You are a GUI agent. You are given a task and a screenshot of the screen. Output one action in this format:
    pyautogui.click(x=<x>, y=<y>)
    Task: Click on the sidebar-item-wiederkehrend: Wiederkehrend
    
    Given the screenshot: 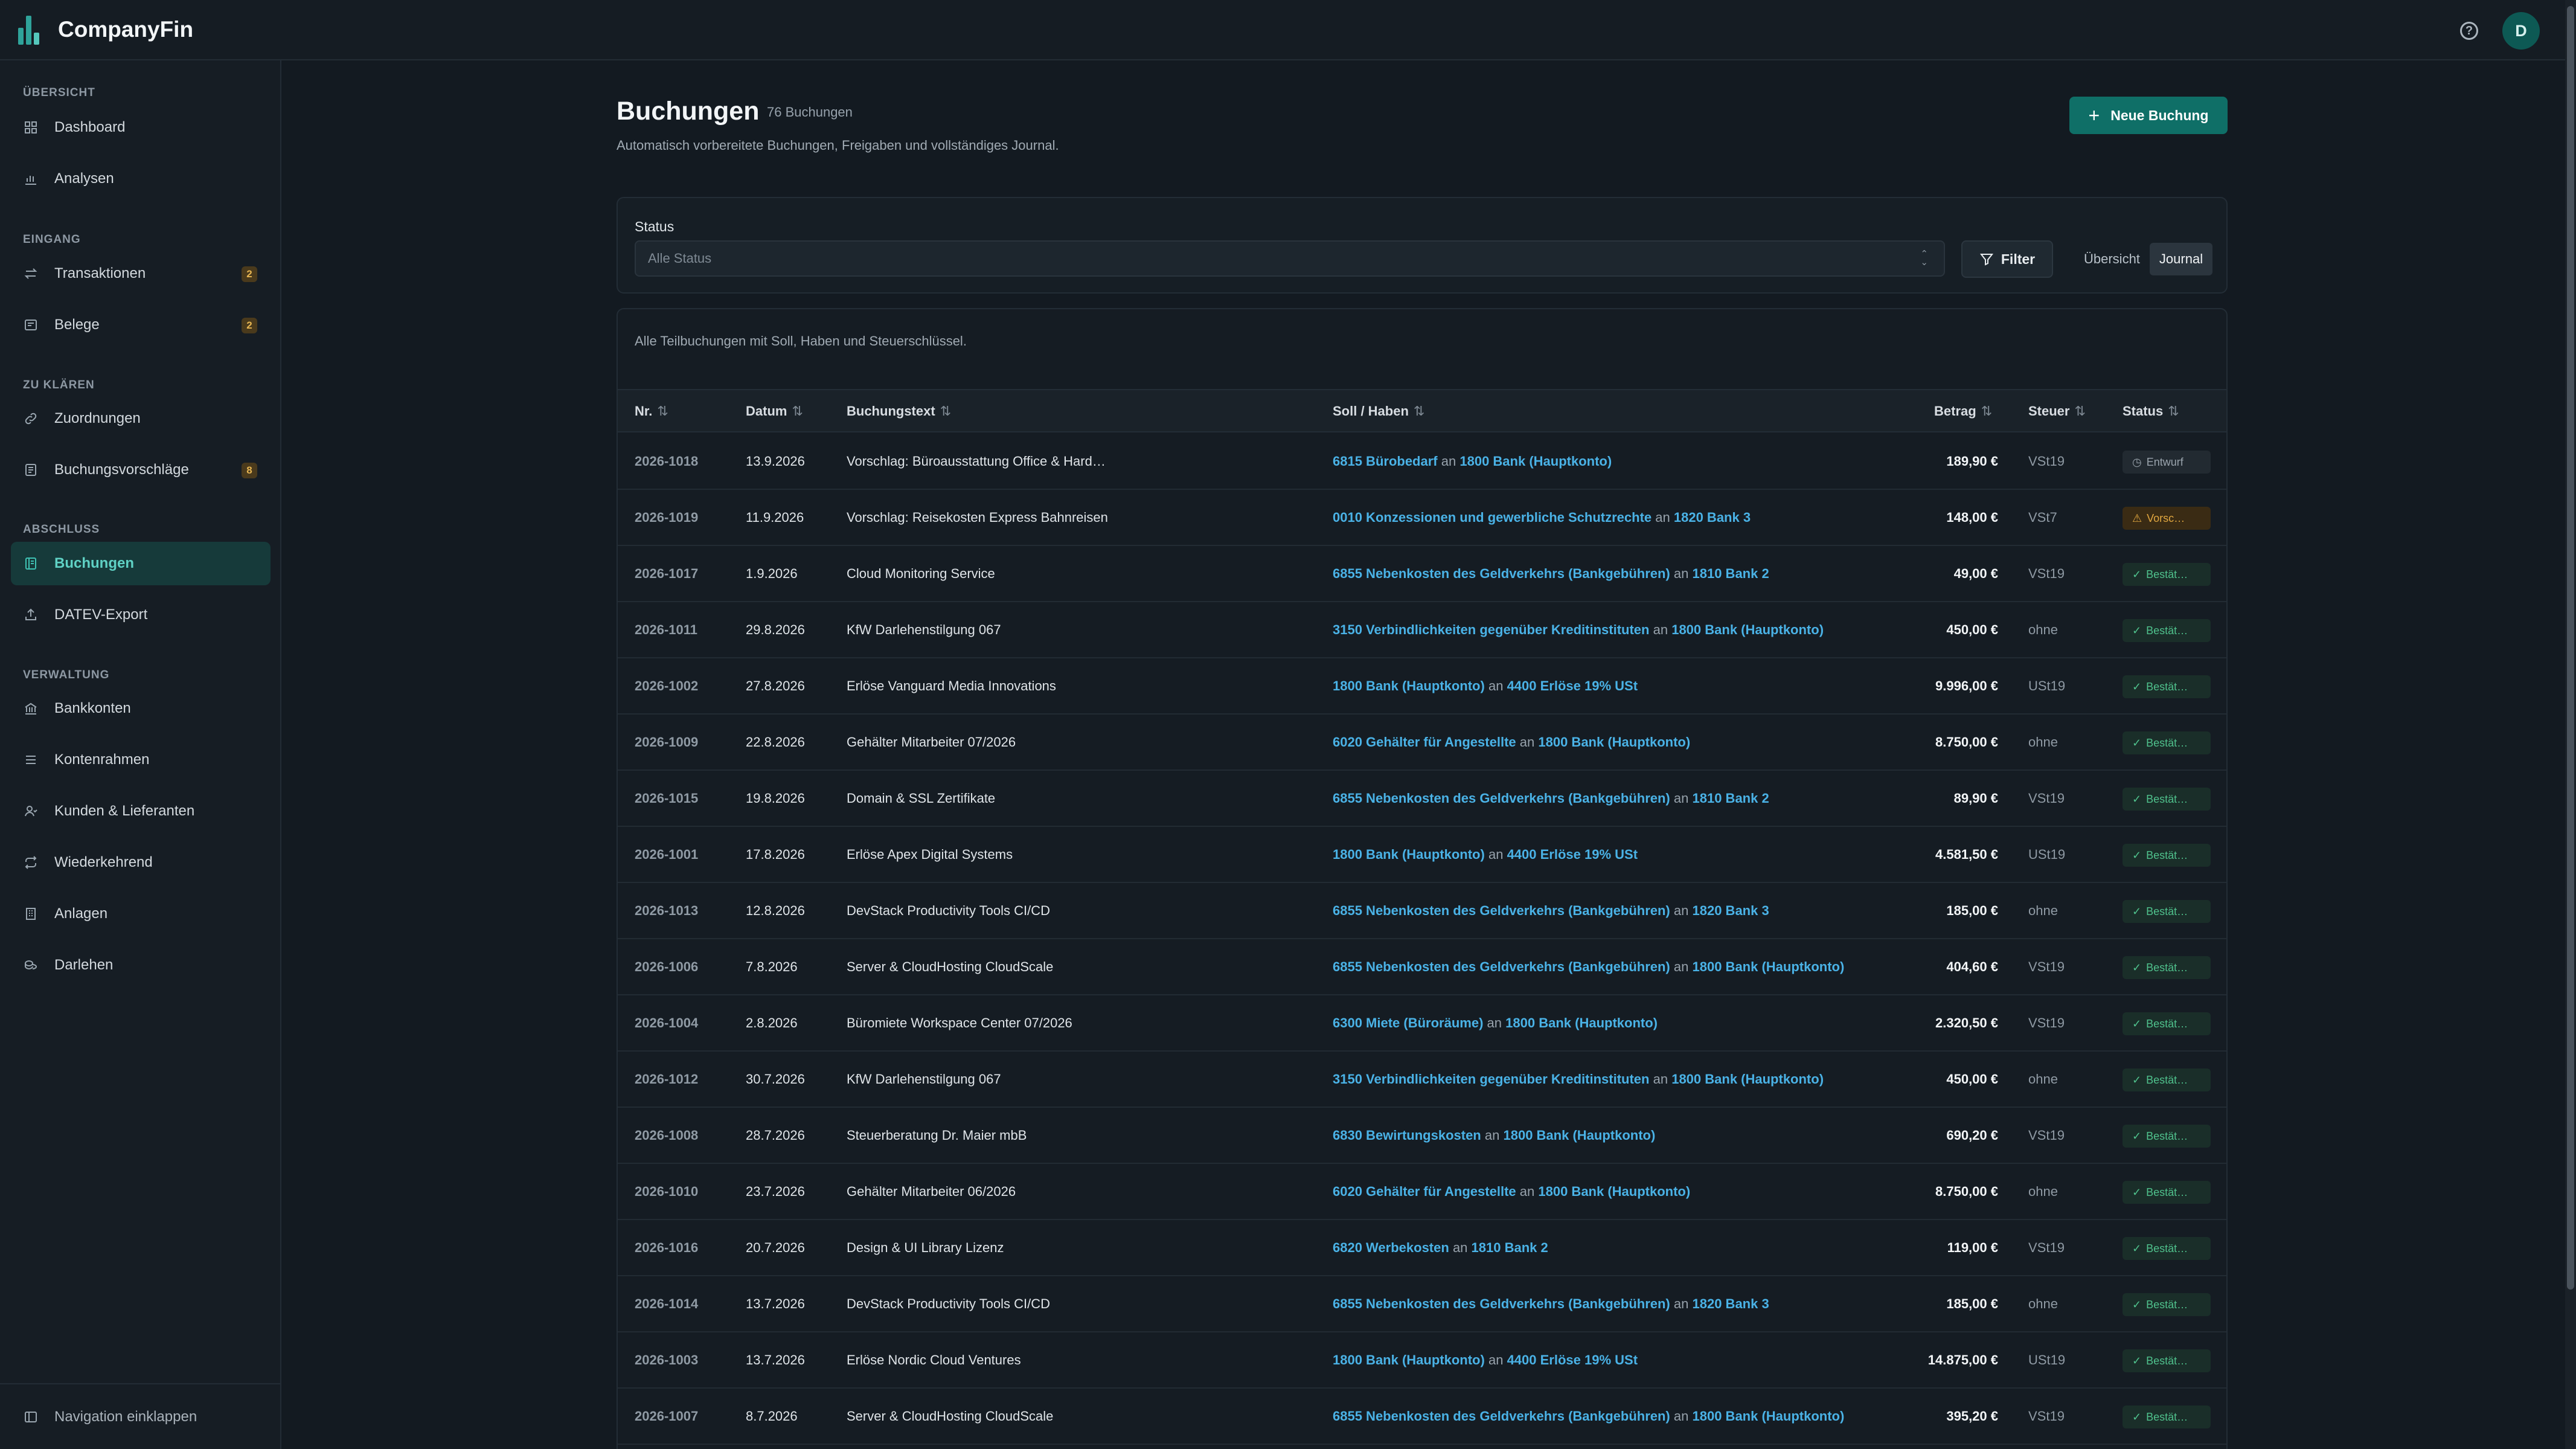 What is the action you would take?
    pyautogui.click(x=141, y=862)
    